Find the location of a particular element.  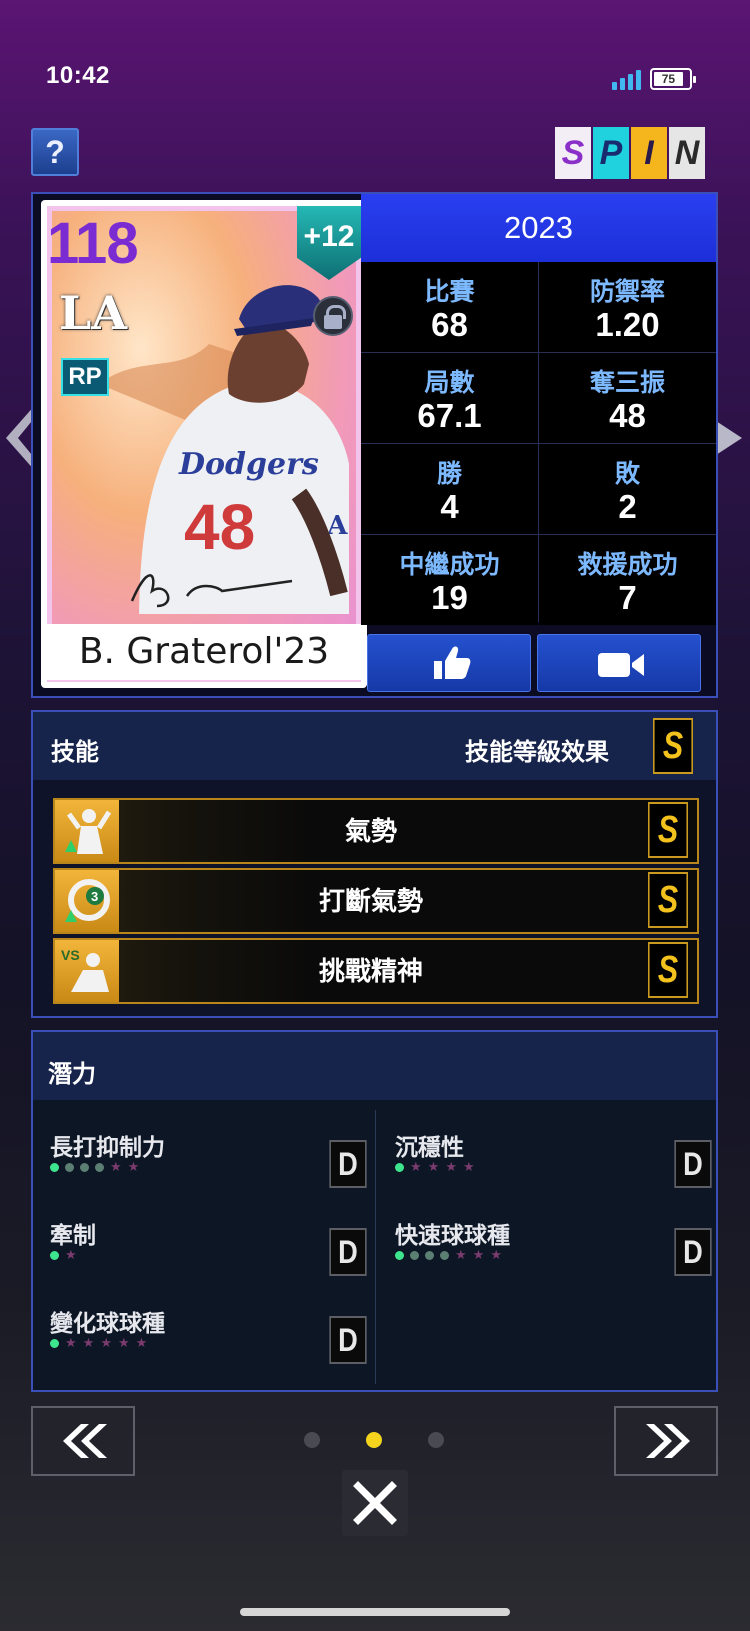

stat-holds: 中繼成功 19 is located at coordinates (449, 580).